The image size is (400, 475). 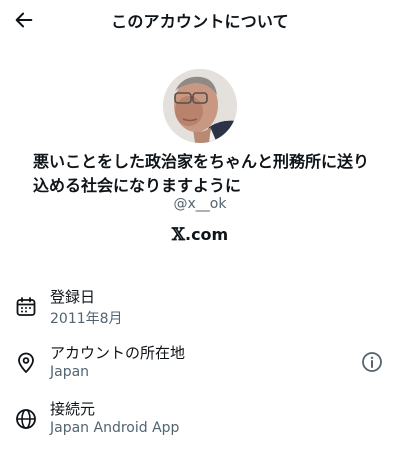 I want to click on domain-suffix: .com, so click(x=206, y=234).